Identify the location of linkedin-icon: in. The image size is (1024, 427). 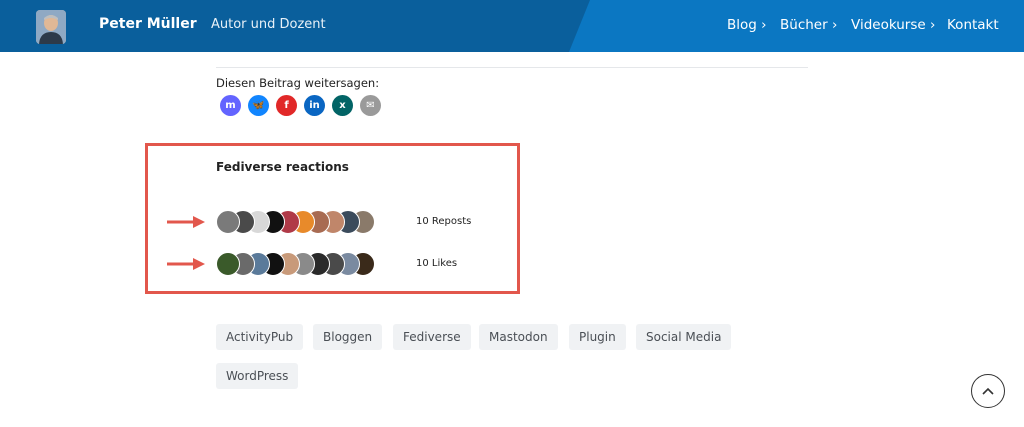
(314, 105).